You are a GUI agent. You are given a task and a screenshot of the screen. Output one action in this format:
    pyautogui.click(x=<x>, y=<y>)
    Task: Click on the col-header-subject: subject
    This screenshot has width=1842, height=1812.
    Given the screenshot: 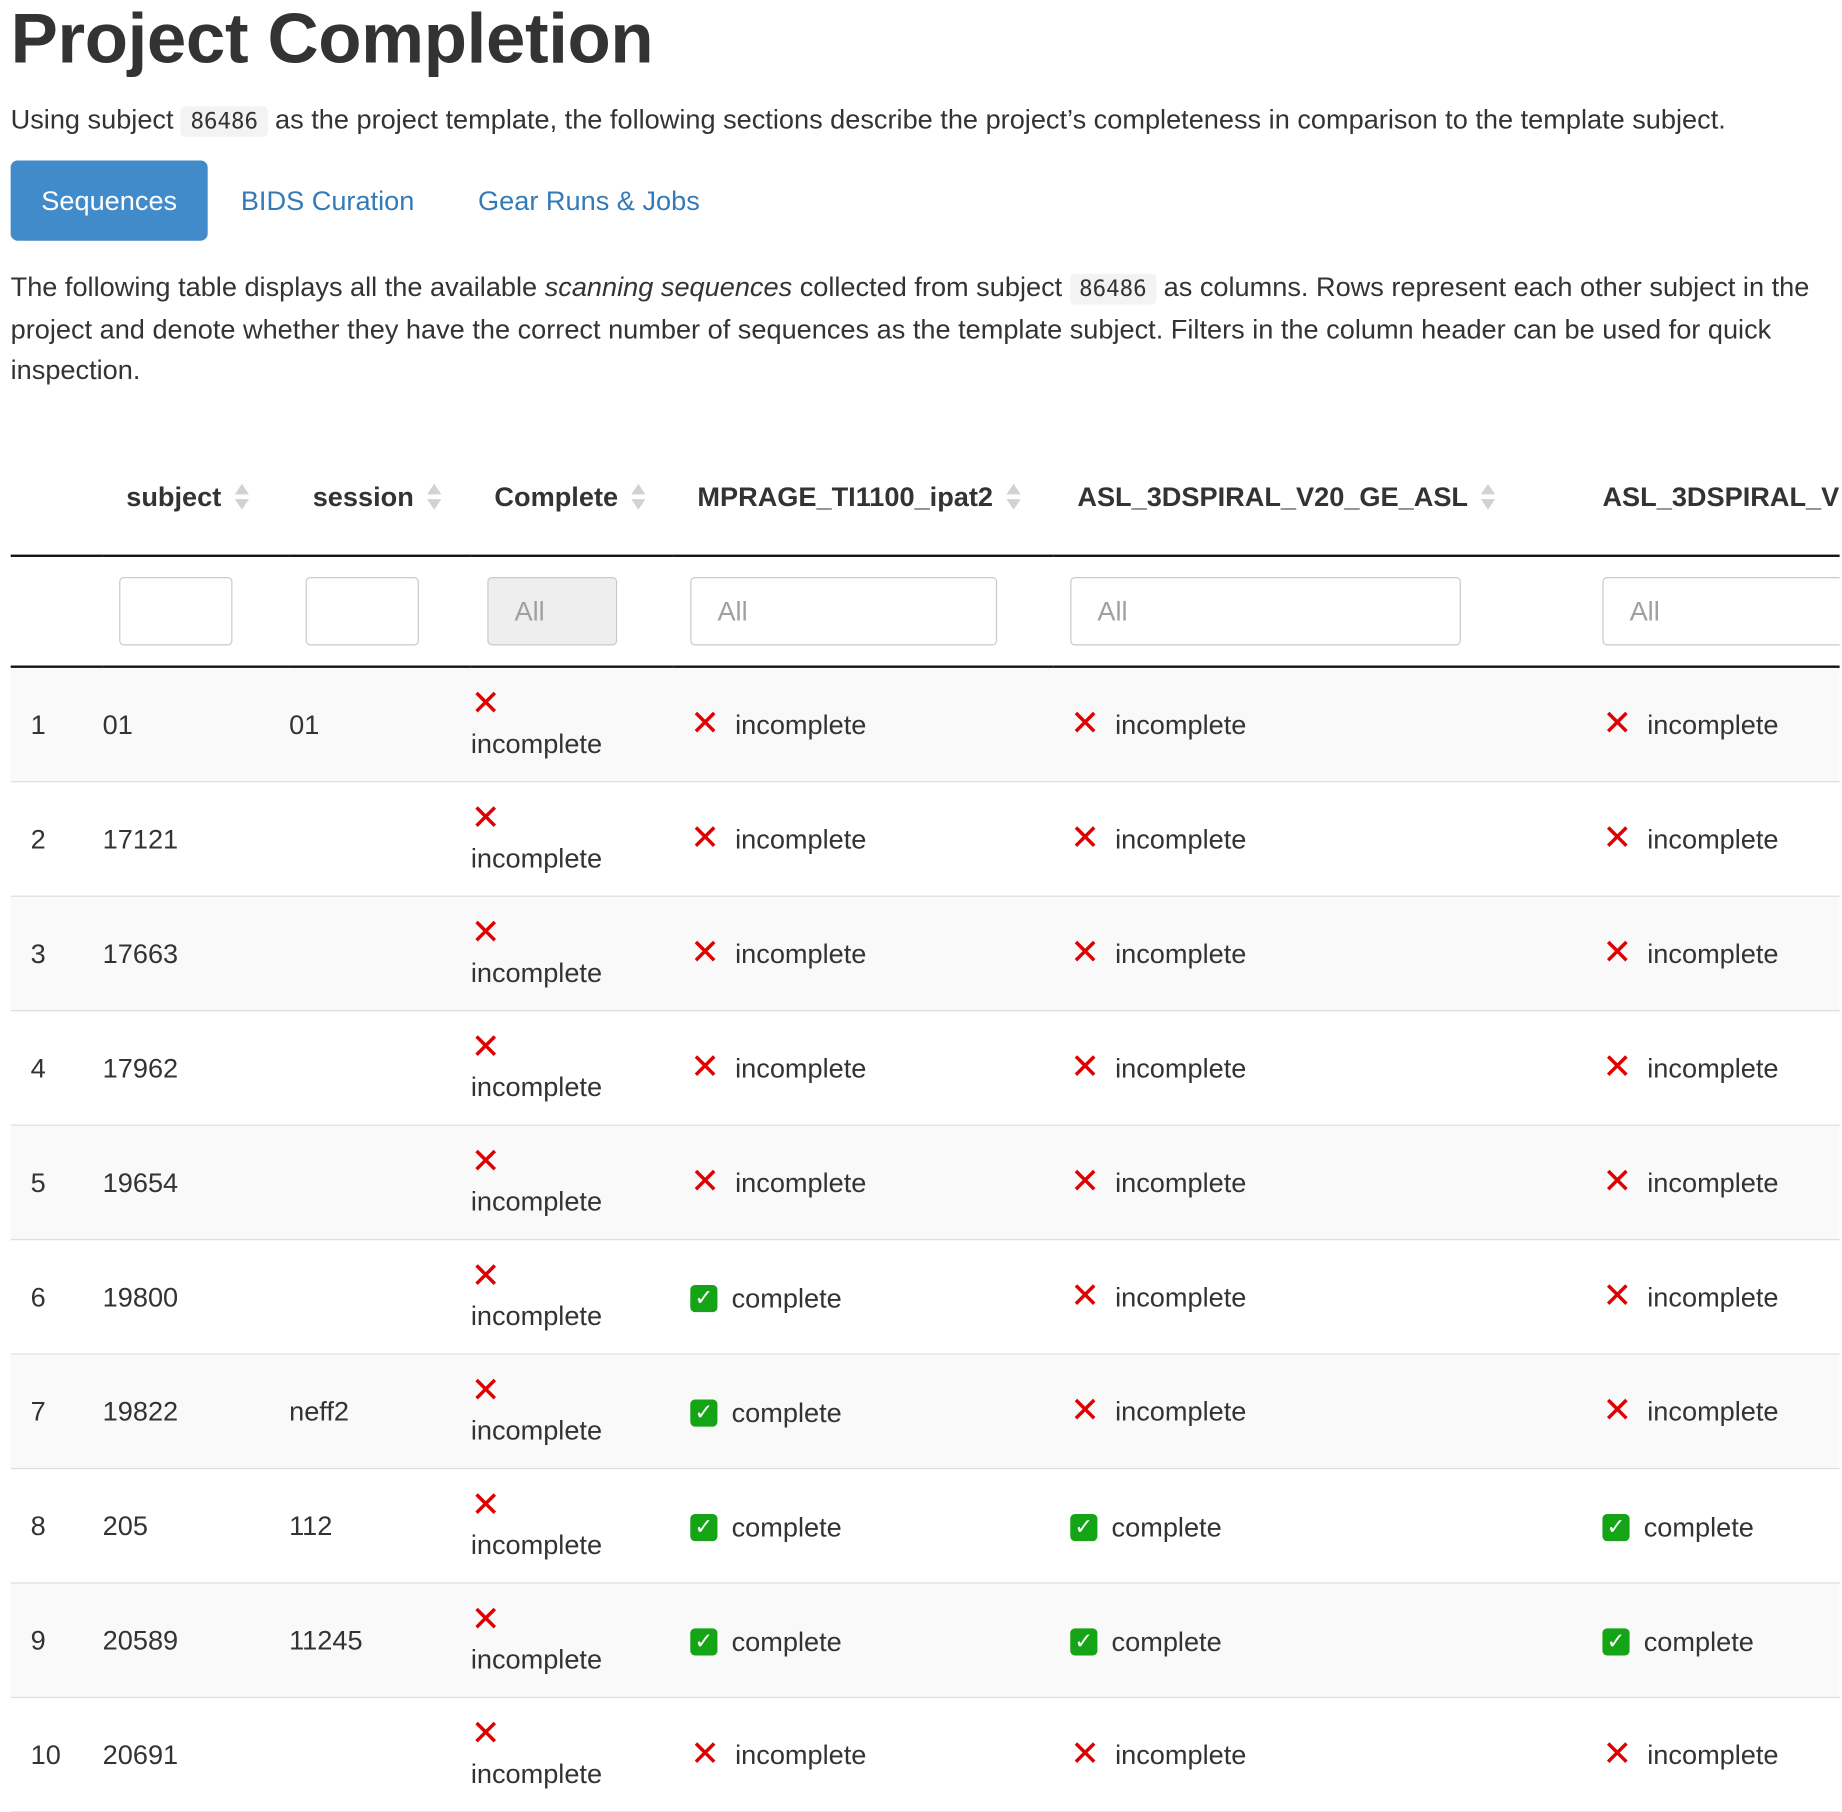 What is the action you would take?
    pyautogui.click(x=196, y=497)
    